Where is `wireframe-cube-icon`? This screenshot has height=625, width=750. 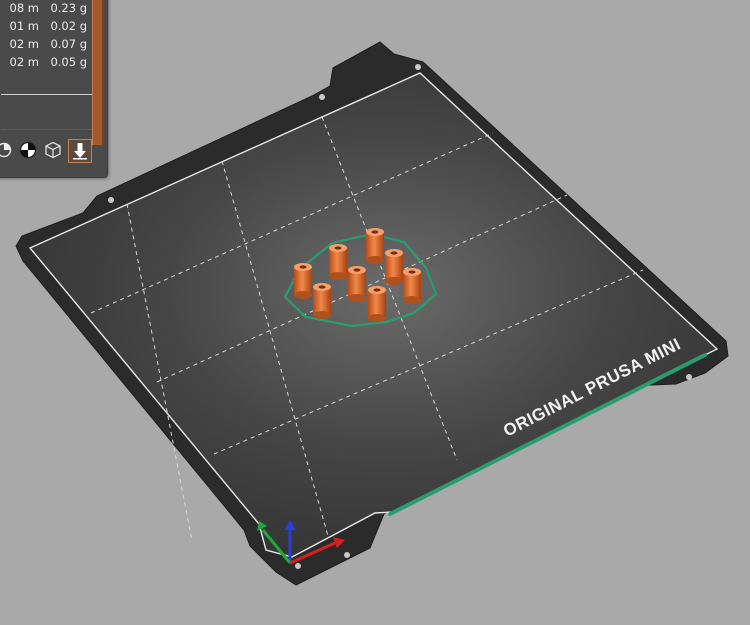
wireframe-cube-icon is located at coordinates (53, 150).